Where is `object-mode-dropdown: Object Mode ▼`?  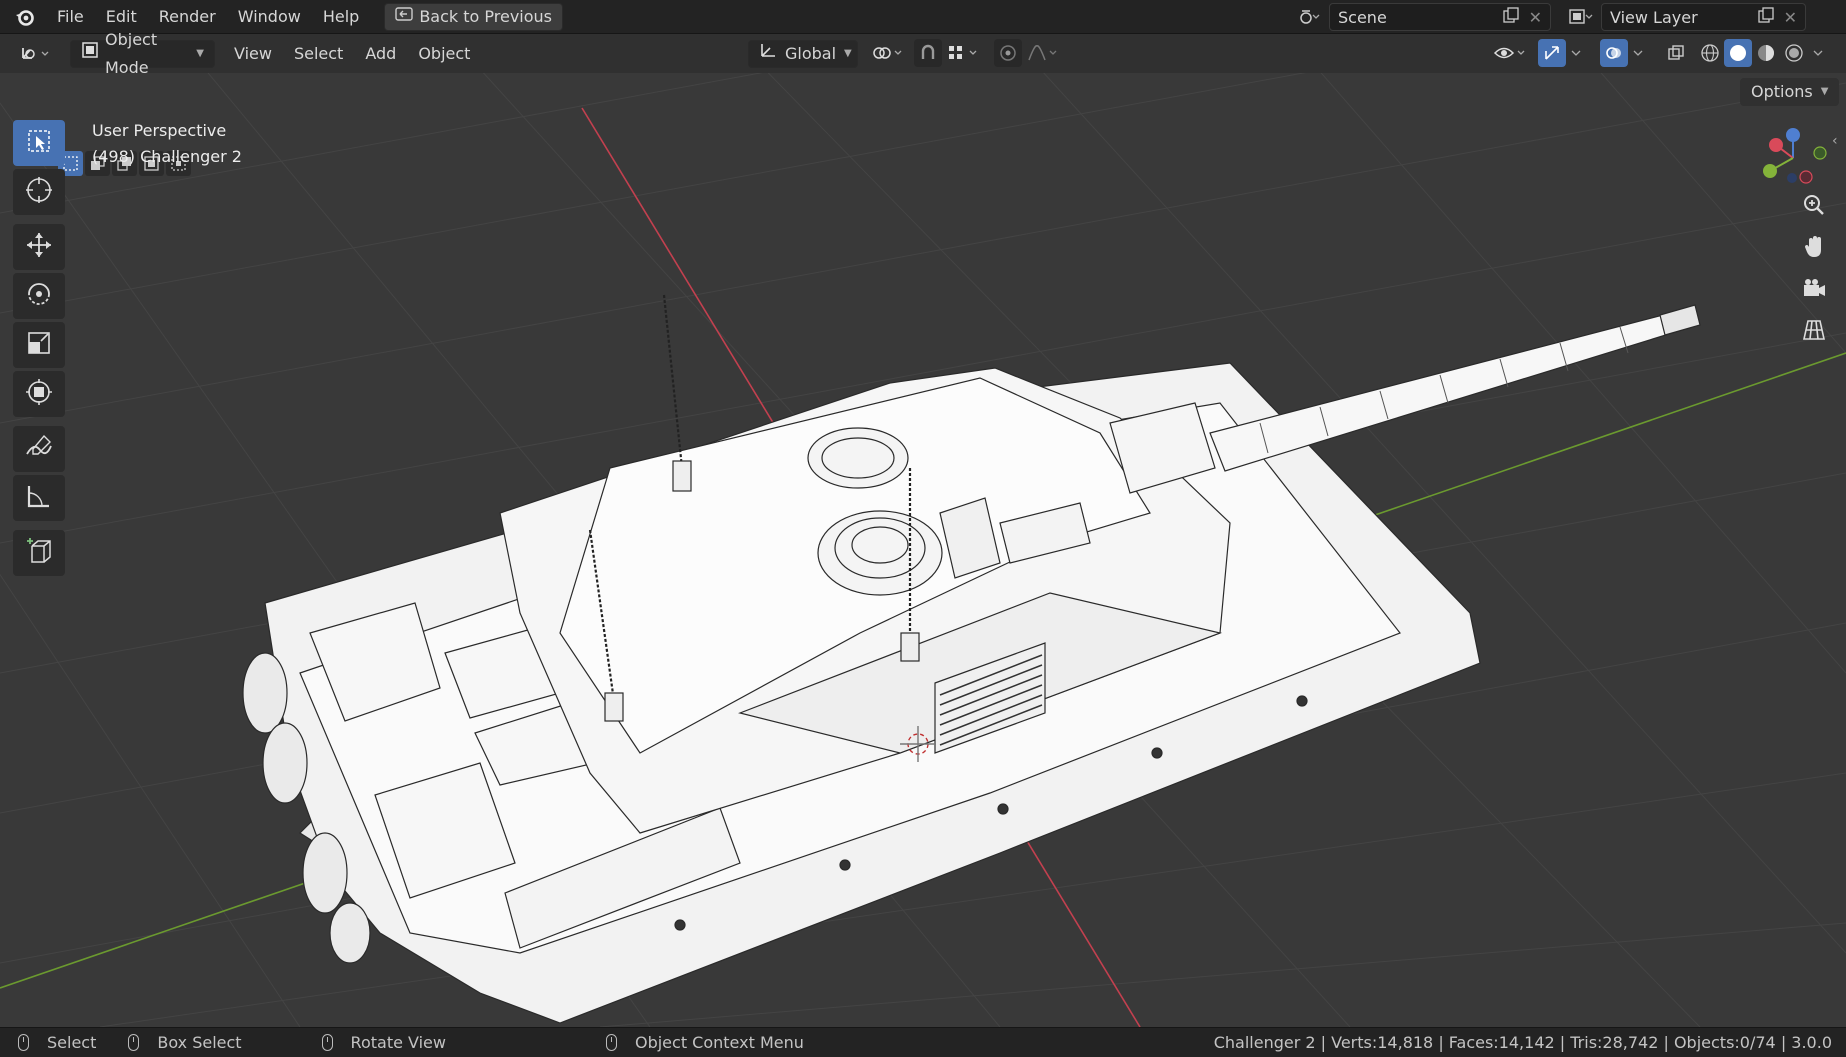 object-mode-dropdown: Object Mode ▼ is located at coordinates (142, 53).